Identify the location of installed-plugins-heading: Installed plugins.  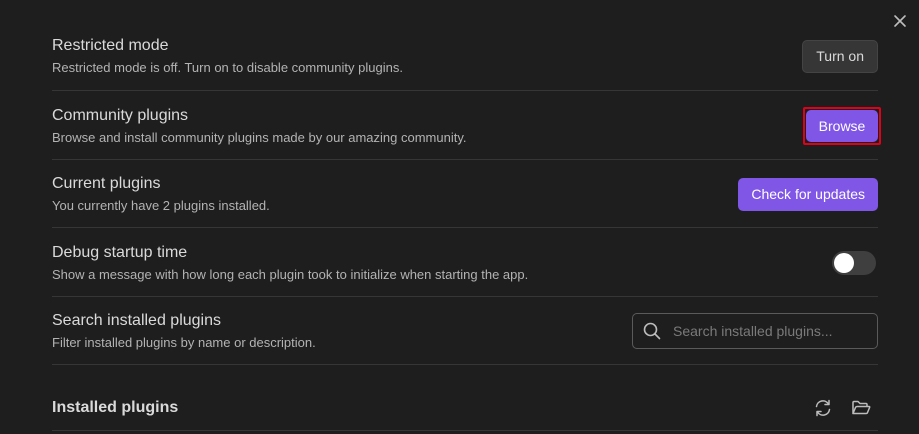
(465, 399).